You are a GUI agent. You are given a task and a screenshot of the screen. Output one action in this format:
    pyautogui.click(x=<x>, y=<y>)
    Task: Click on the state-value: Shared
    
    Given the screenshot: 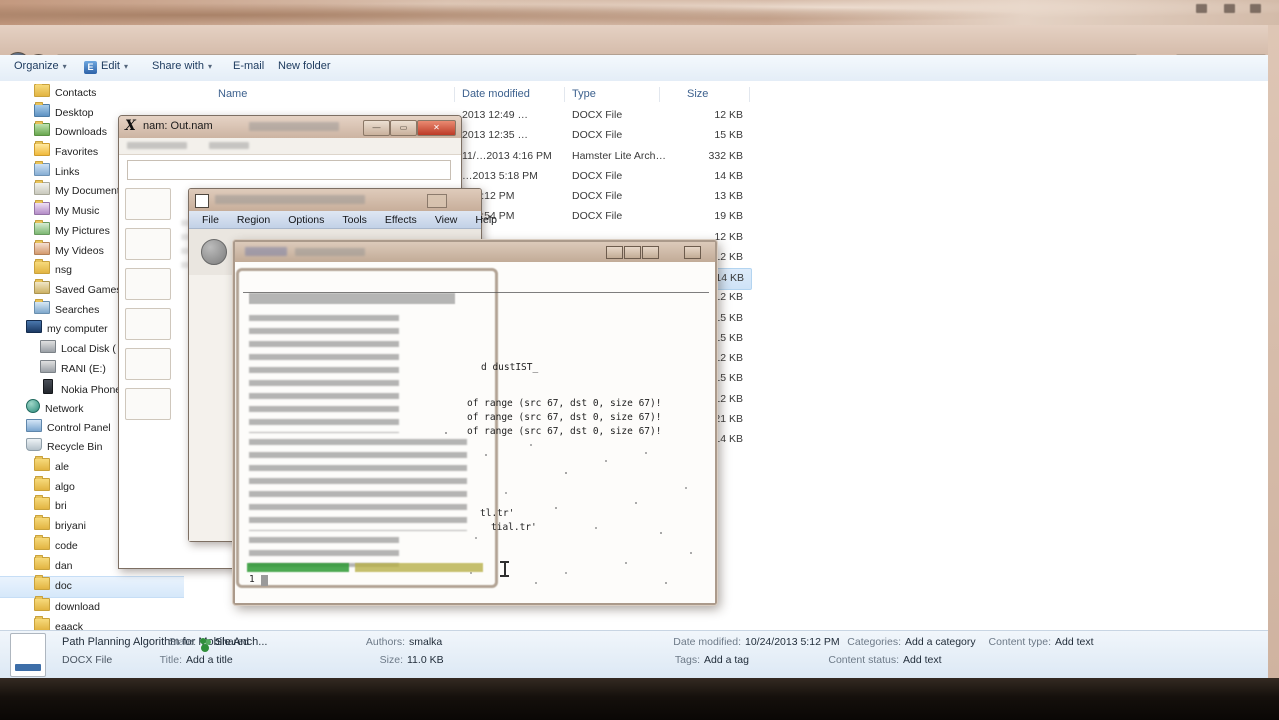 What is the action you would take?
    pyautogui.click(x=232, y=642)
    